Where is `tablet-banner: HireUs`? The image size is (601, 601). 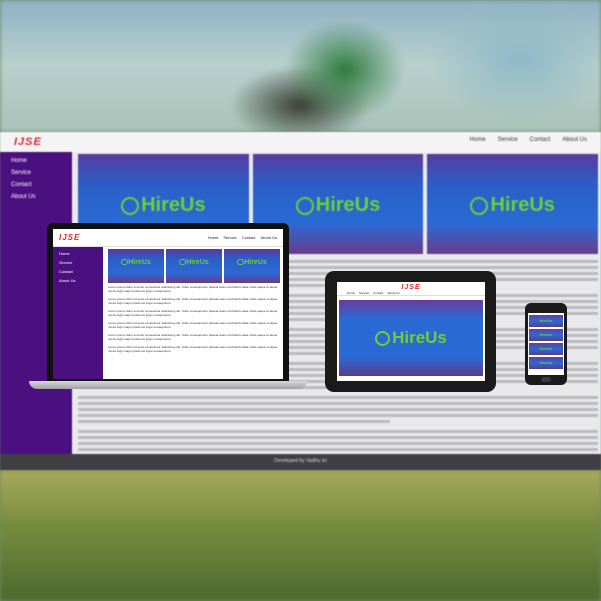 tablet-banner: HireUs is located at coordinates (411, 338).